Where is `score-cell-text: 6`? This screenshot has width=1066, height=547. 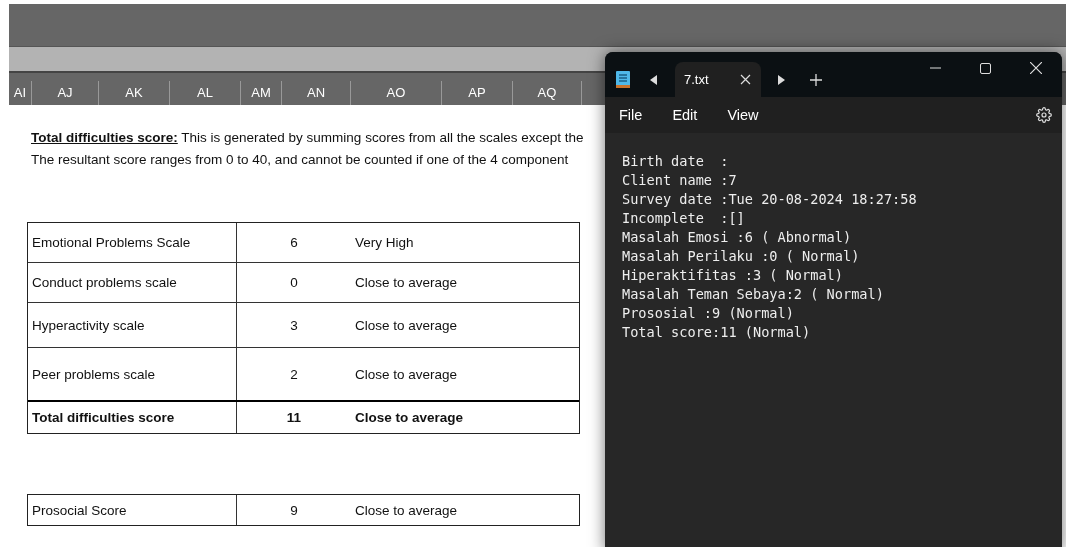
score-cell-text: 6 is located at coordinates (294, 242).